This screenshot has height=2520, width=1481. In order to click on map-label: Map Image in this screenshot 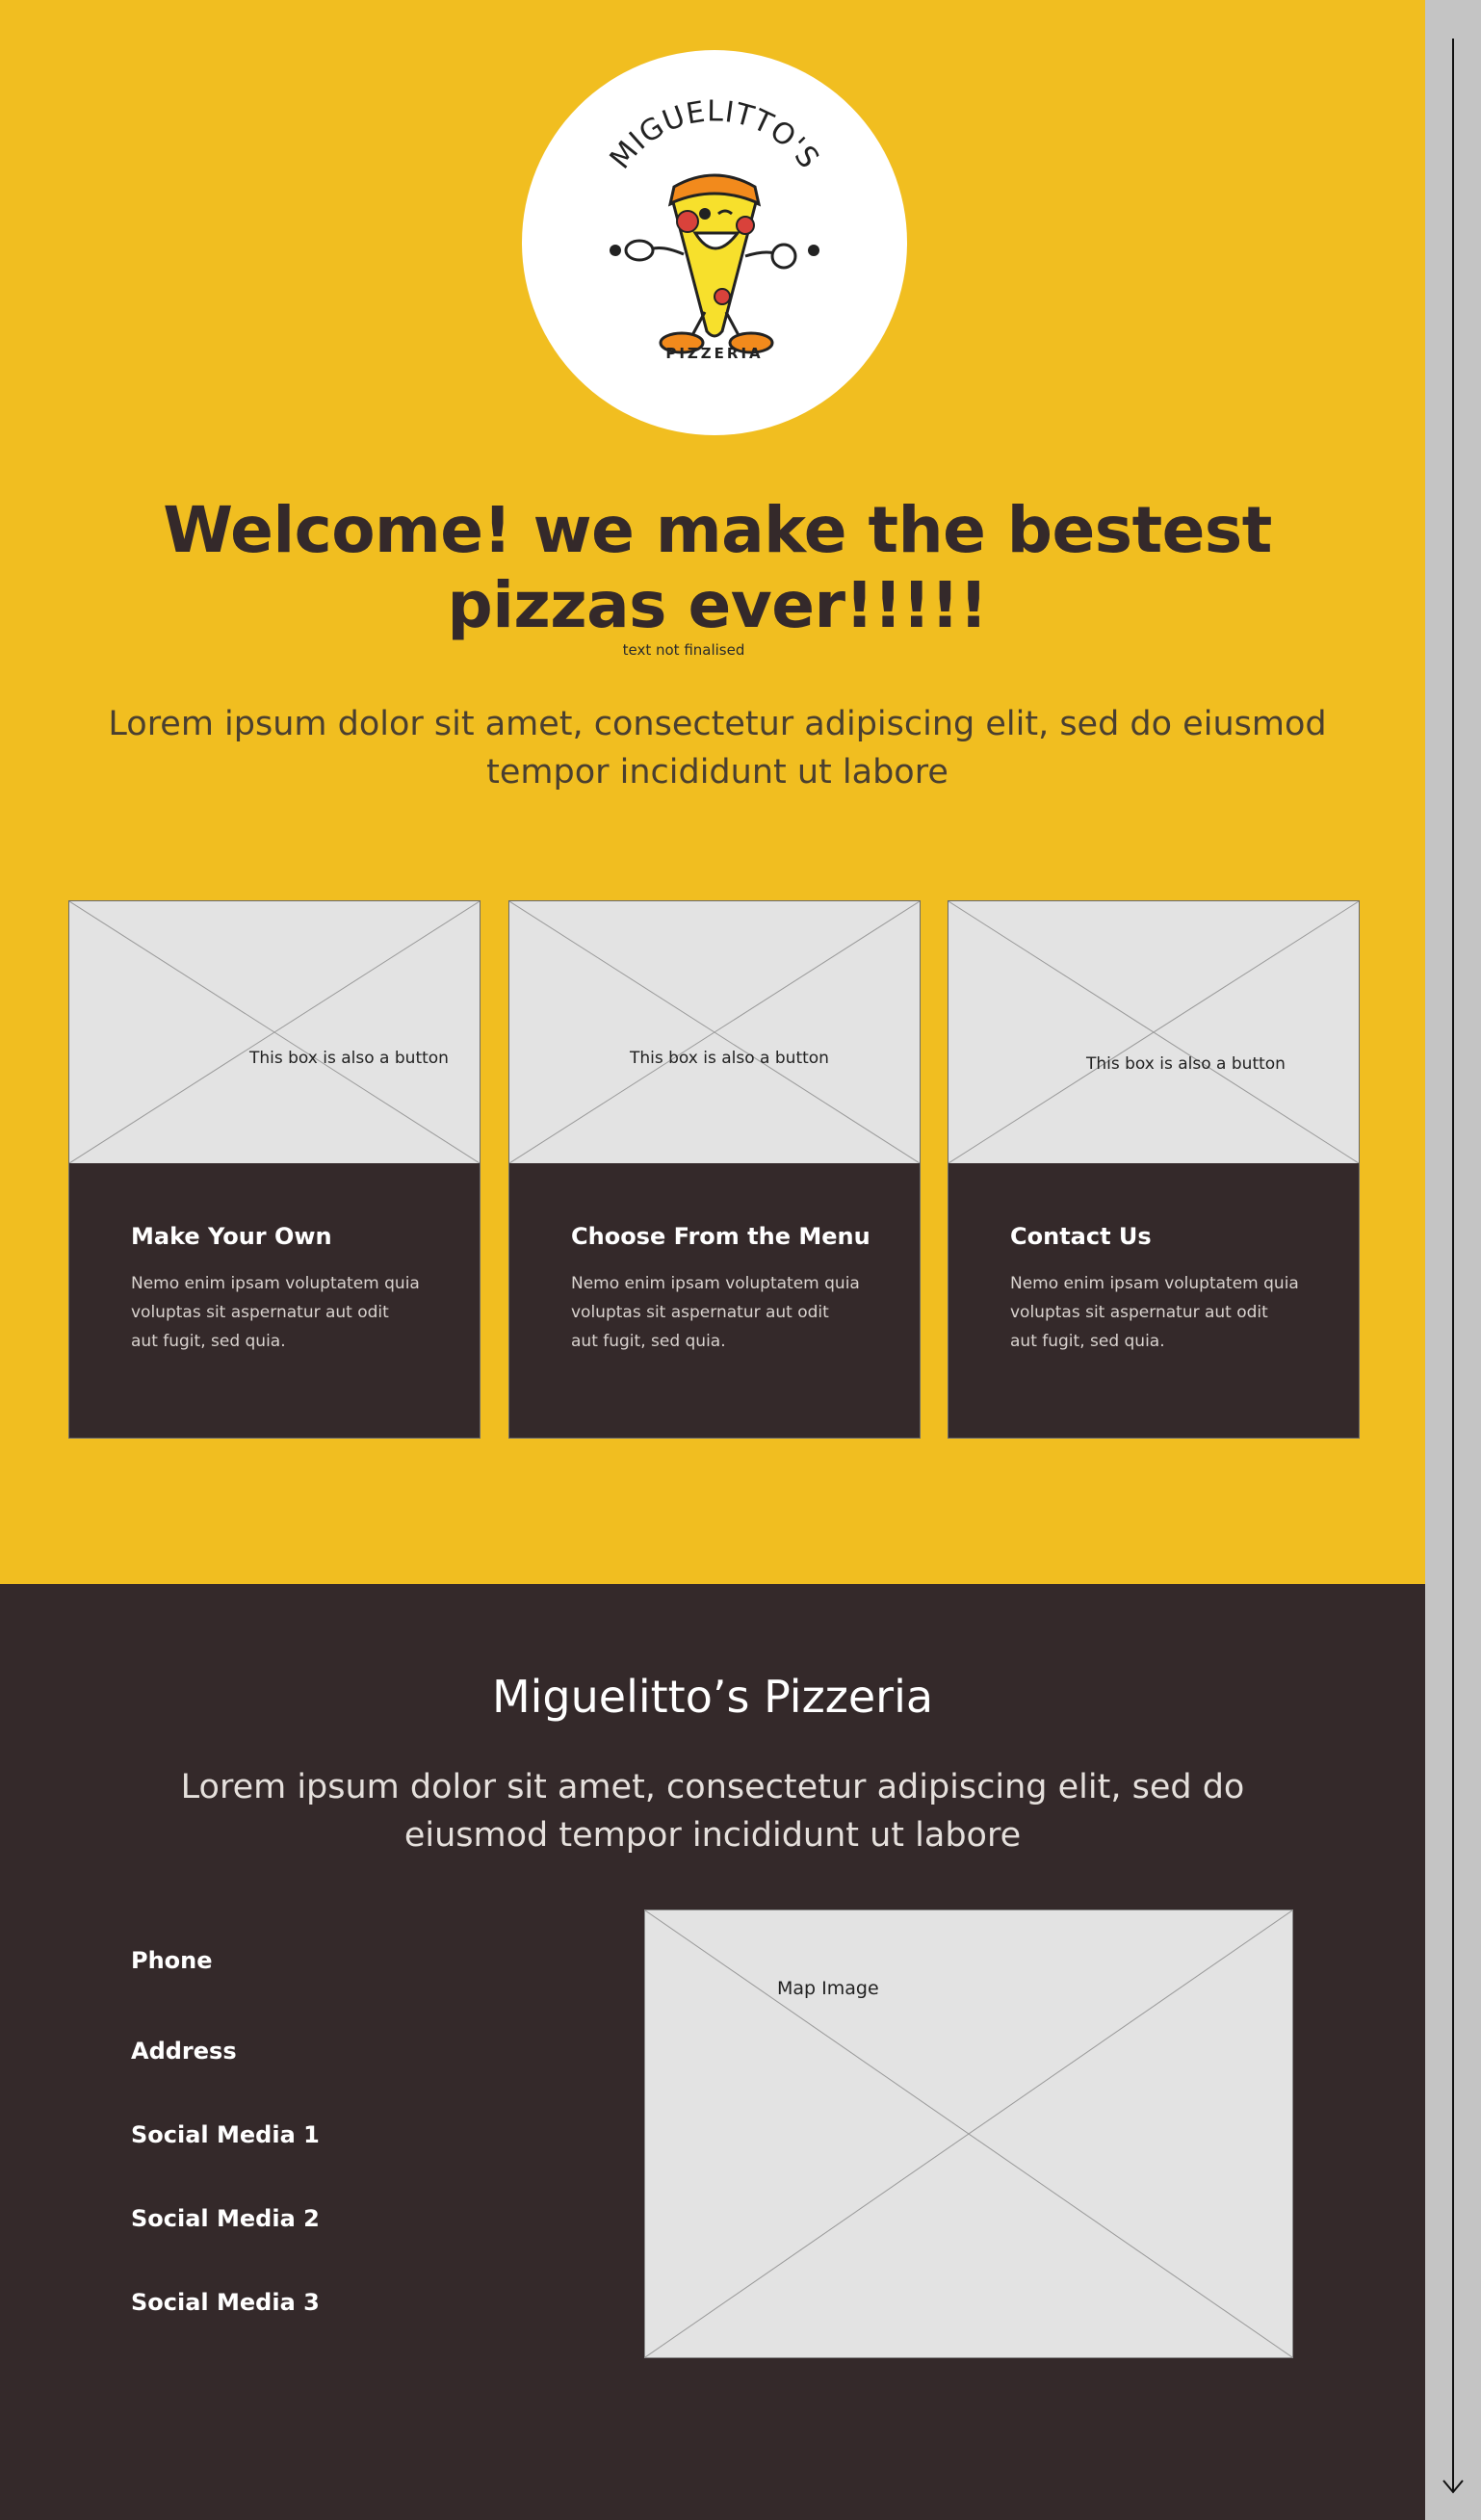, I will do `click(828, 1989)`.